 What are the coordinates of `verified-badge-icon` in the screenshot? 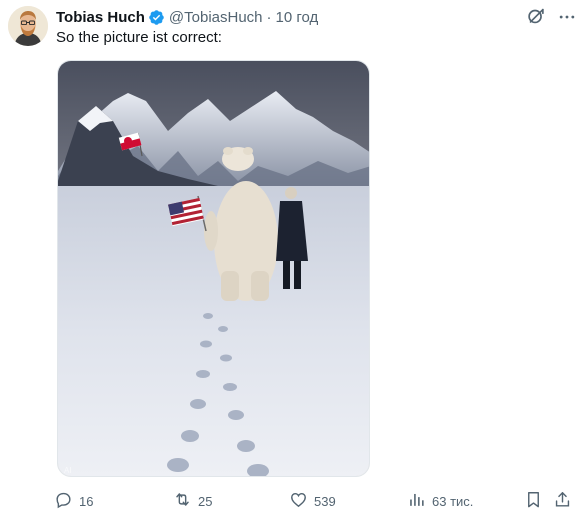 It's located at (156, 17).